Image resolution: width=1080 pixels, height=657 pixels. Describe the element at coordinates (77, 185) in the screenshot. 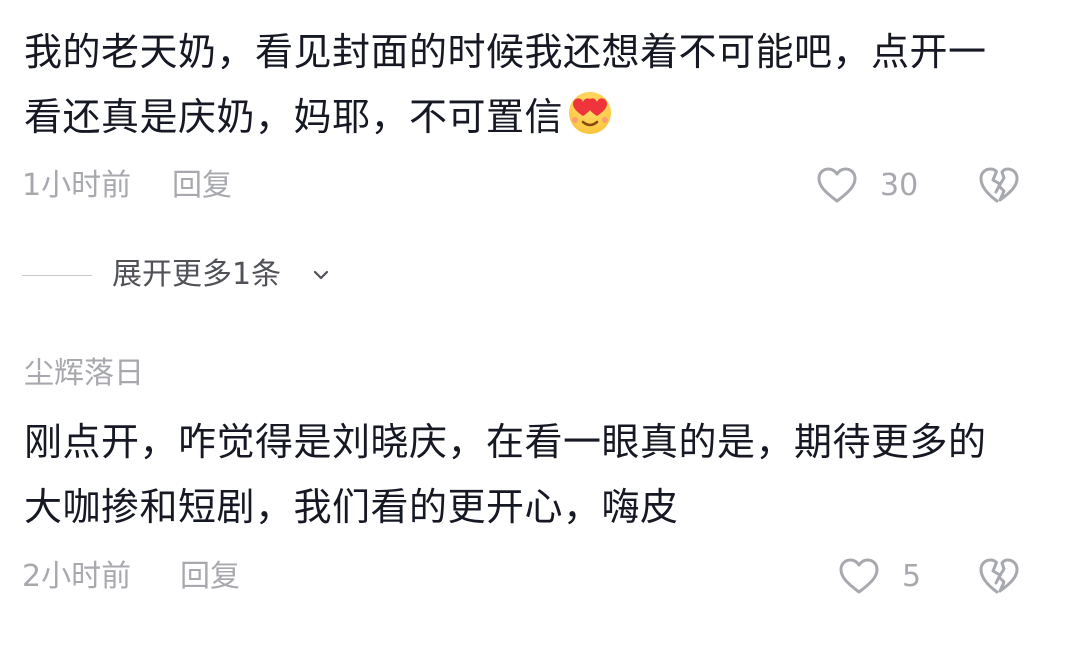

I see `comment-time: 1小时前` at that location.